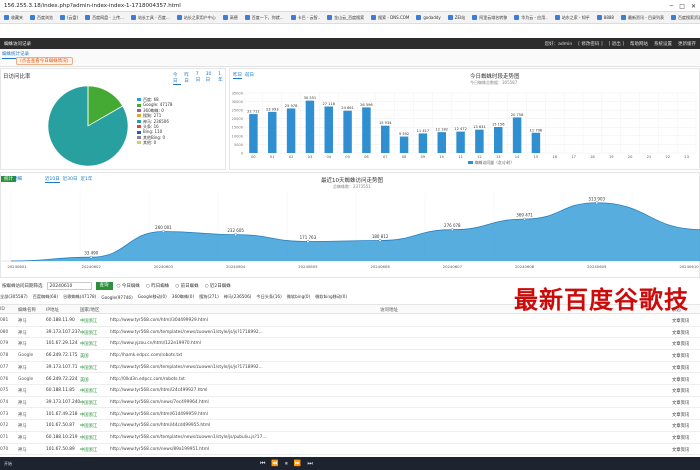 The height and width of the screenshot is (470, 700). I want to click on maximize-icon: □, so click(682, 6).